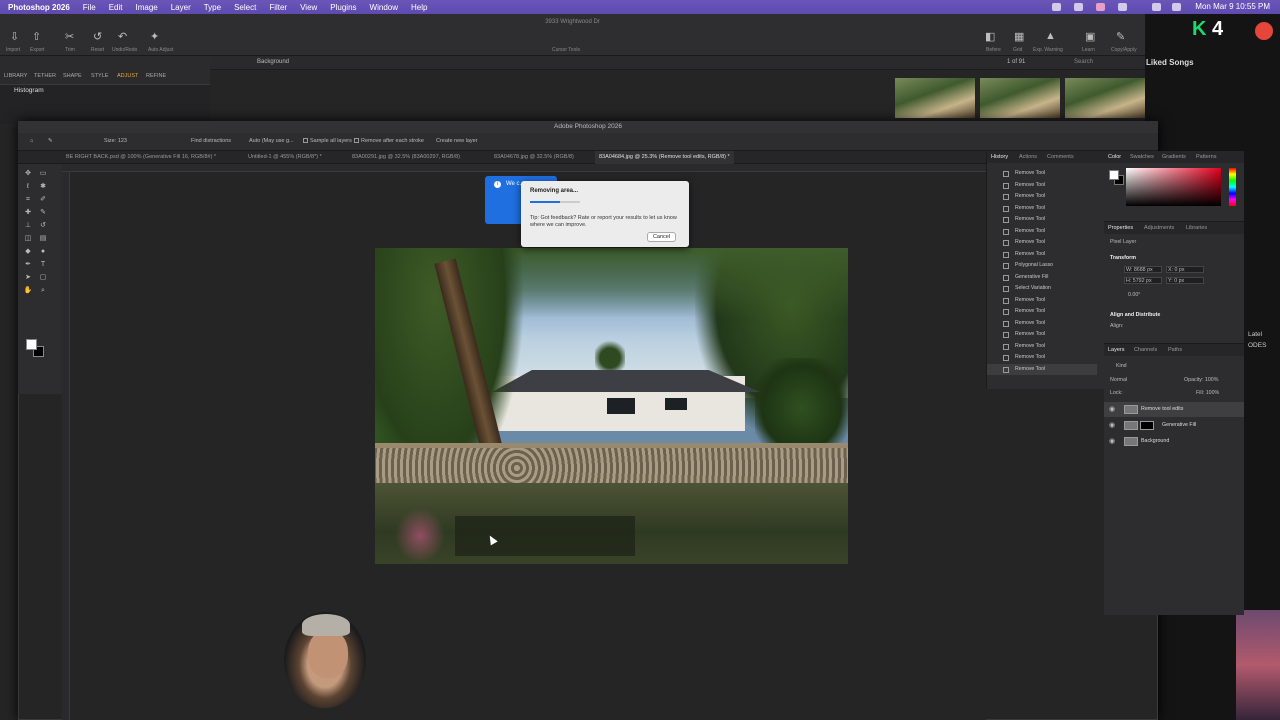 This screenshot has height=720, width=1280. Describe the element at coordinates (990, 36) in the screenshot. I see `before-icon: ◧` at that location.